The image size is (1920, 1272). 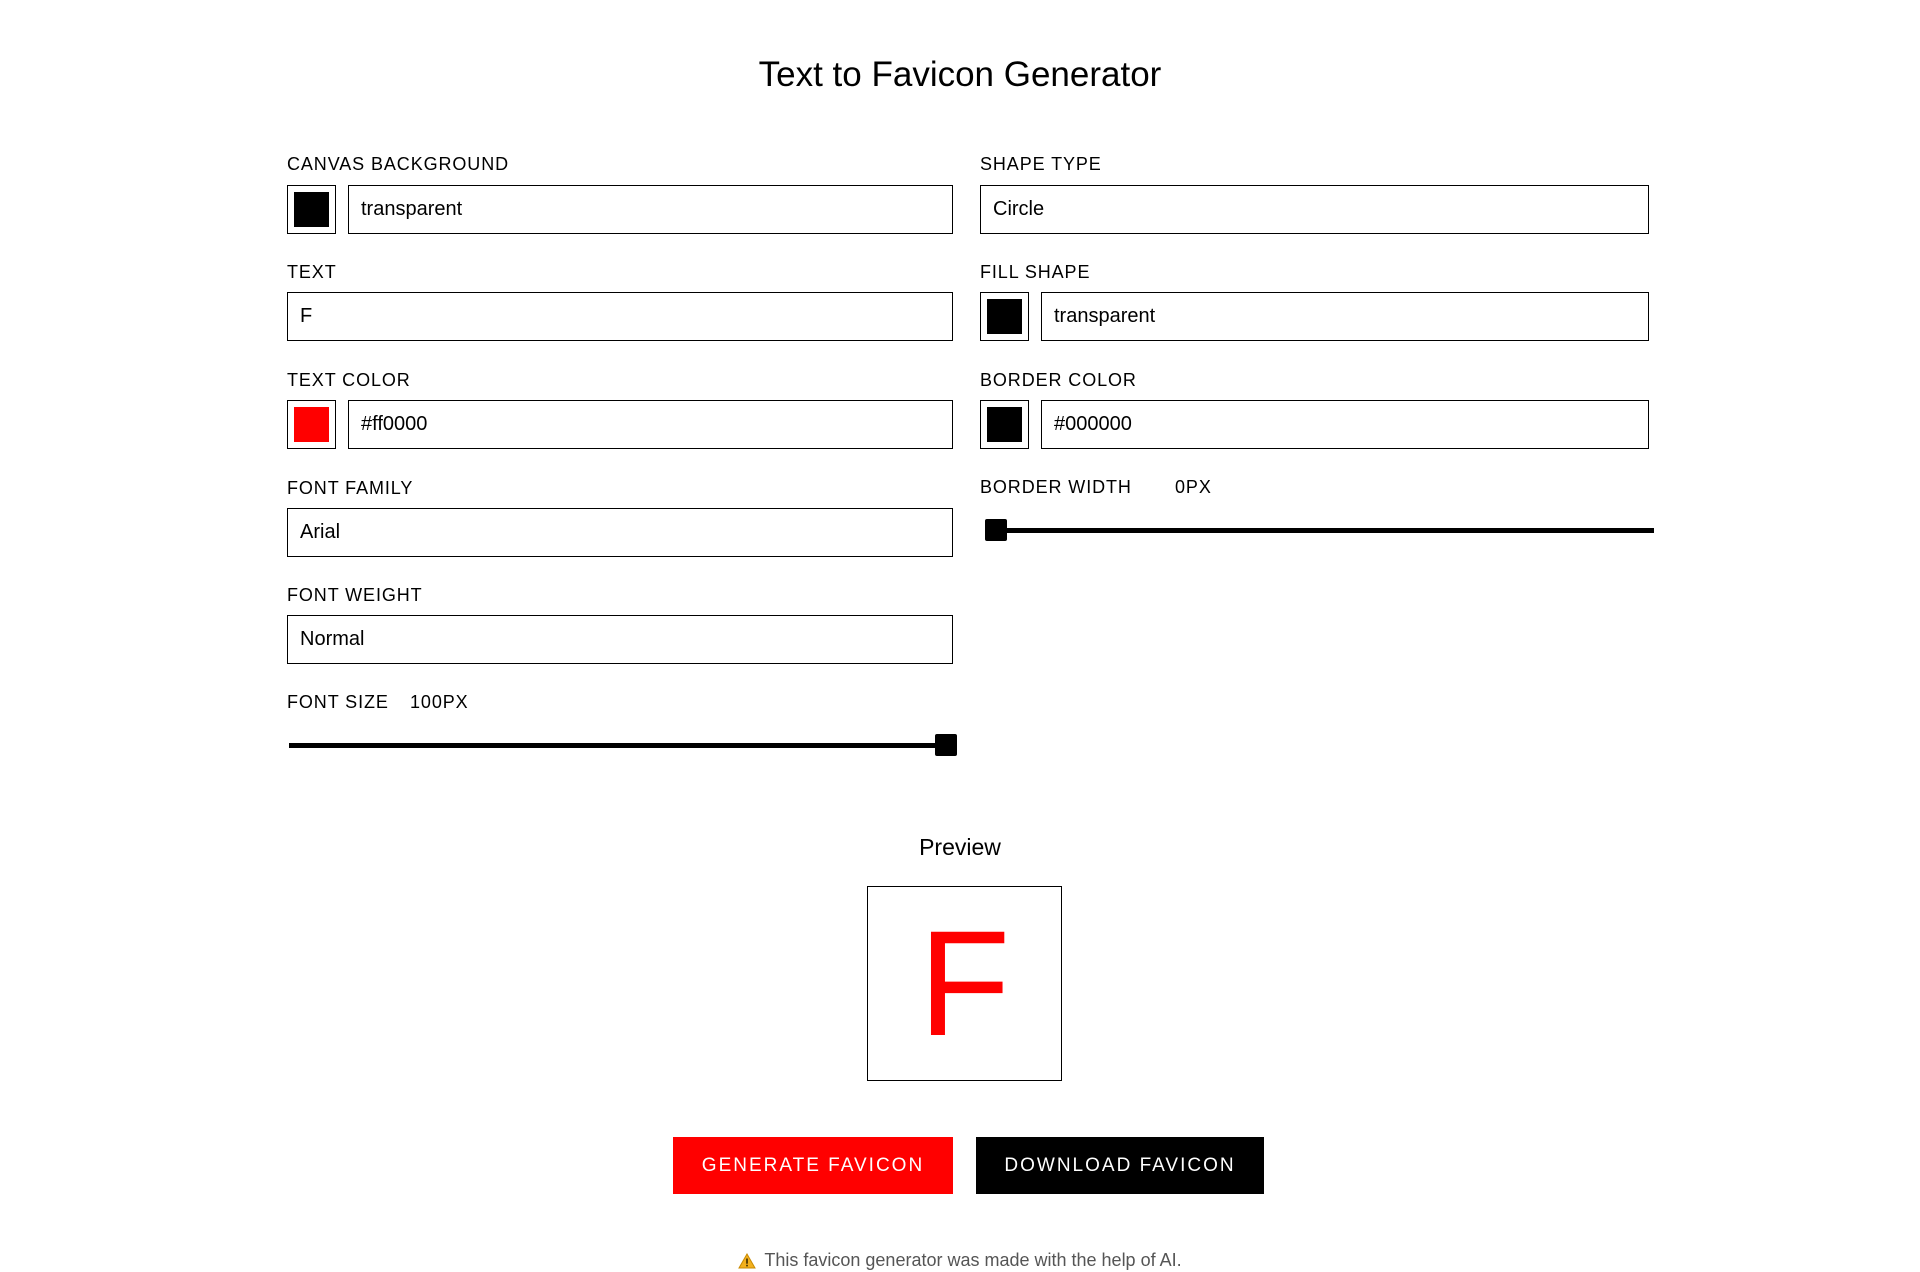 I want to click on font-size-label: Font Size, so click(x=338, y=702).